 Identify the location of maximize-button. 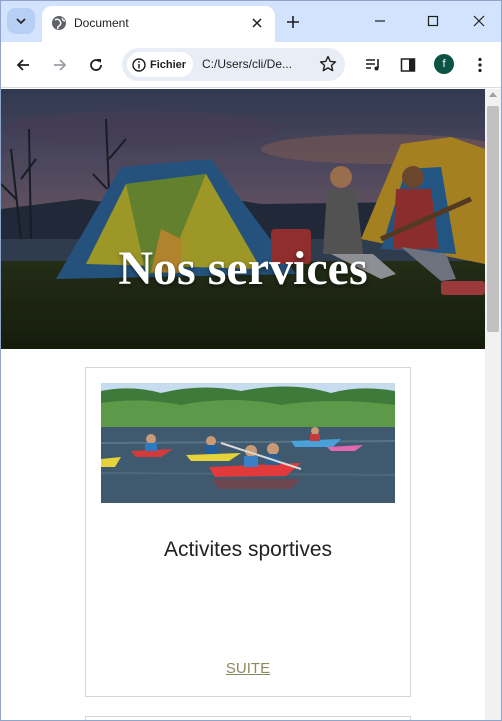
(433, 21).